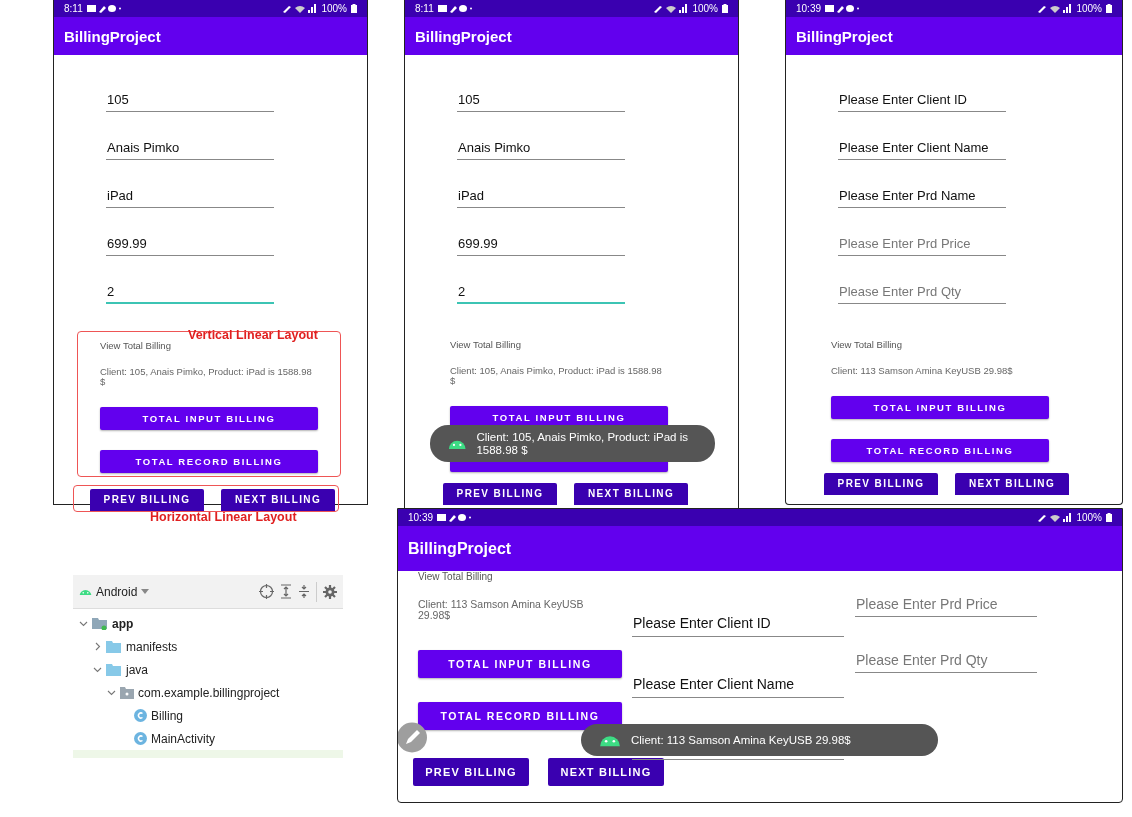 The height and width of the screenshot is (817, 1132). What do you see at coordinates (330, 591) in the screenshot?
I see `settings-icon` at bounding box center [330, 591].